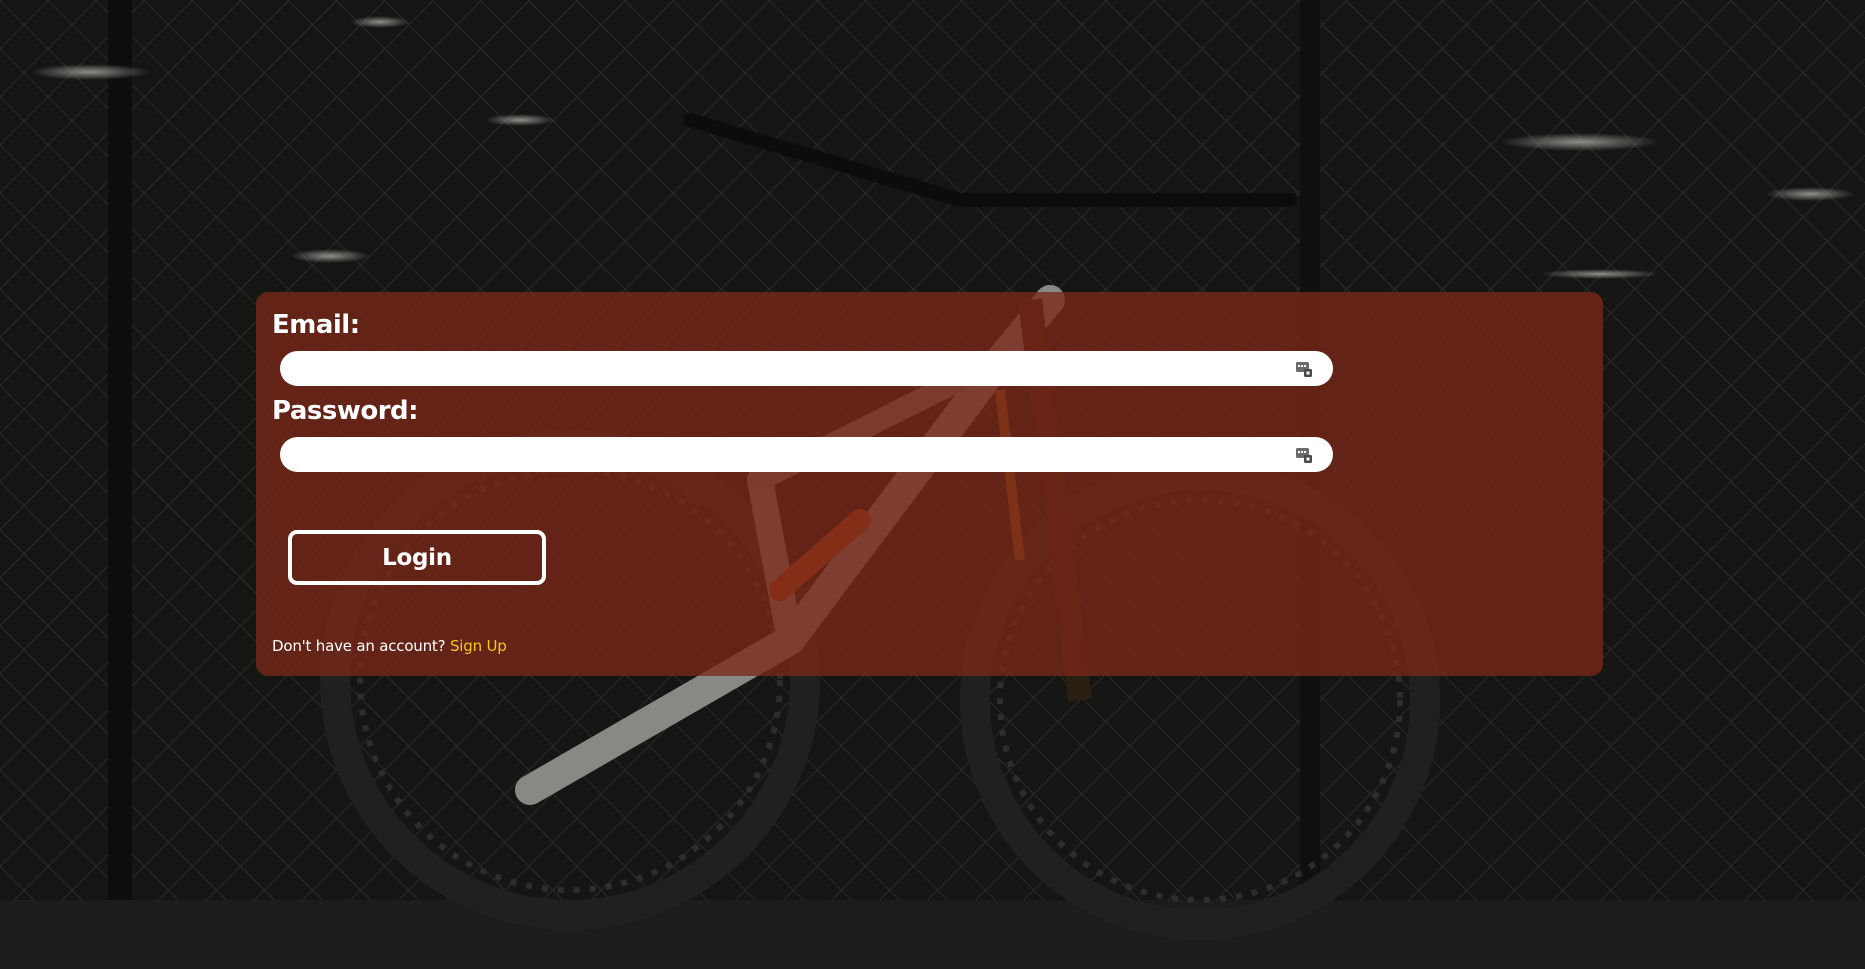 The image size is (1865, 969). Describe the element at coordinates (789, 454) in the screenshot. I see `password-field` at that location.